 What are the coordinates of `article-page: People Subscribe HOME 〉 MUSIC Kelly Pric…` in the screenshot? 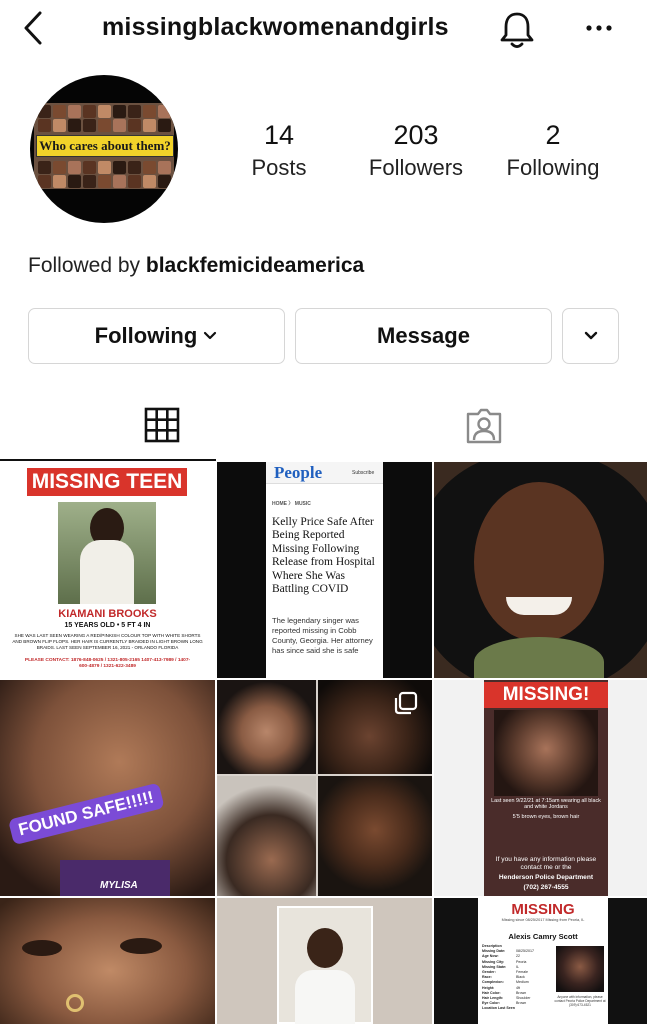 It's located at (324, 570).